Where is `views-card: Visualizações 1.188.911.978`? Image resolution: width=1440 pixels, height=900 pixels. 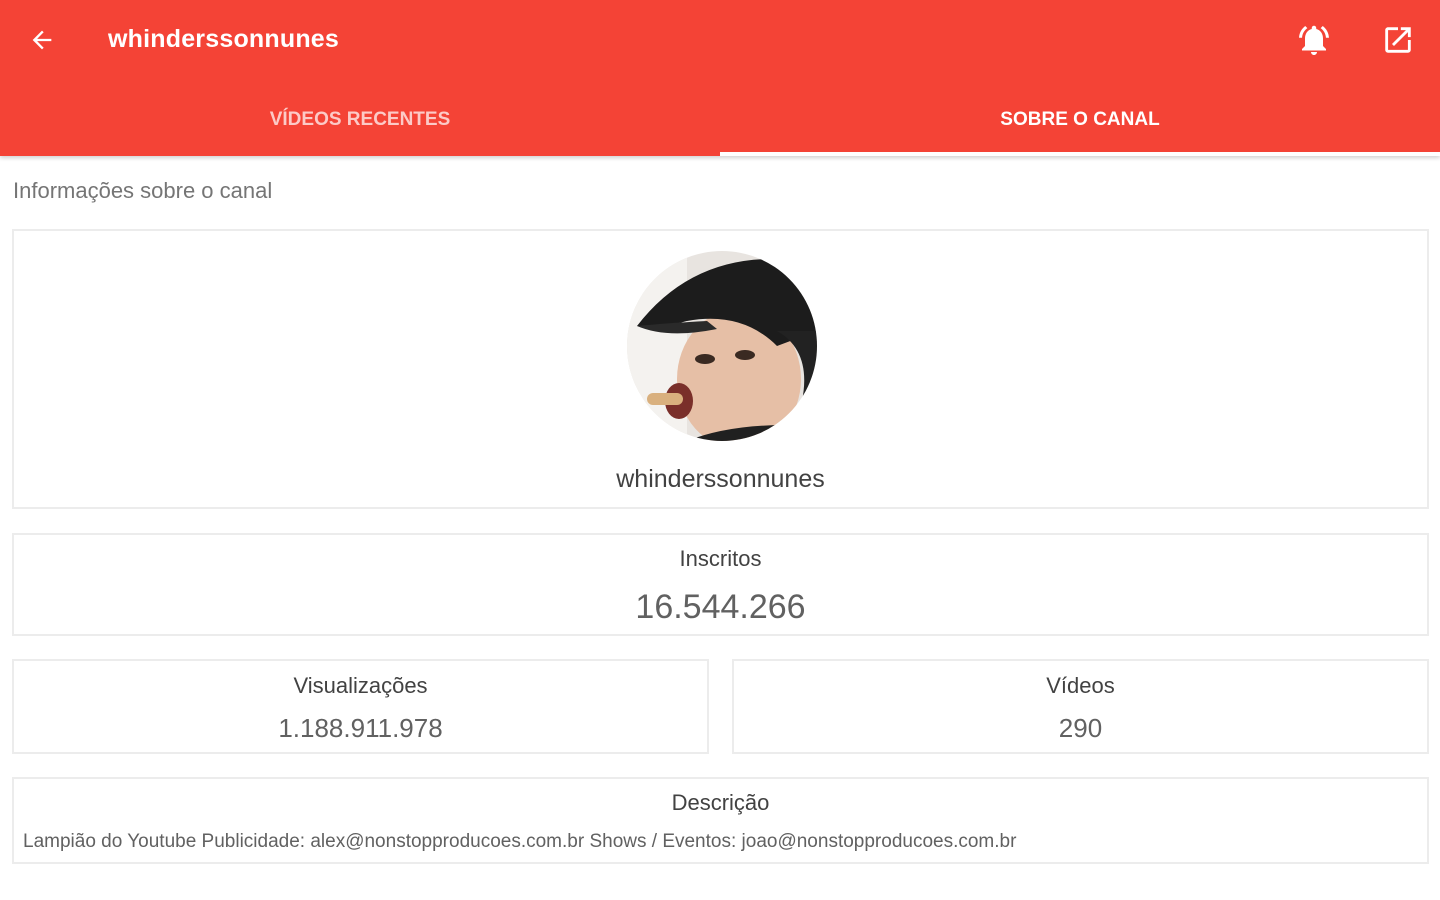 views-card: Visualizações 1.188.911.978 is located at coordinates (360, 706).